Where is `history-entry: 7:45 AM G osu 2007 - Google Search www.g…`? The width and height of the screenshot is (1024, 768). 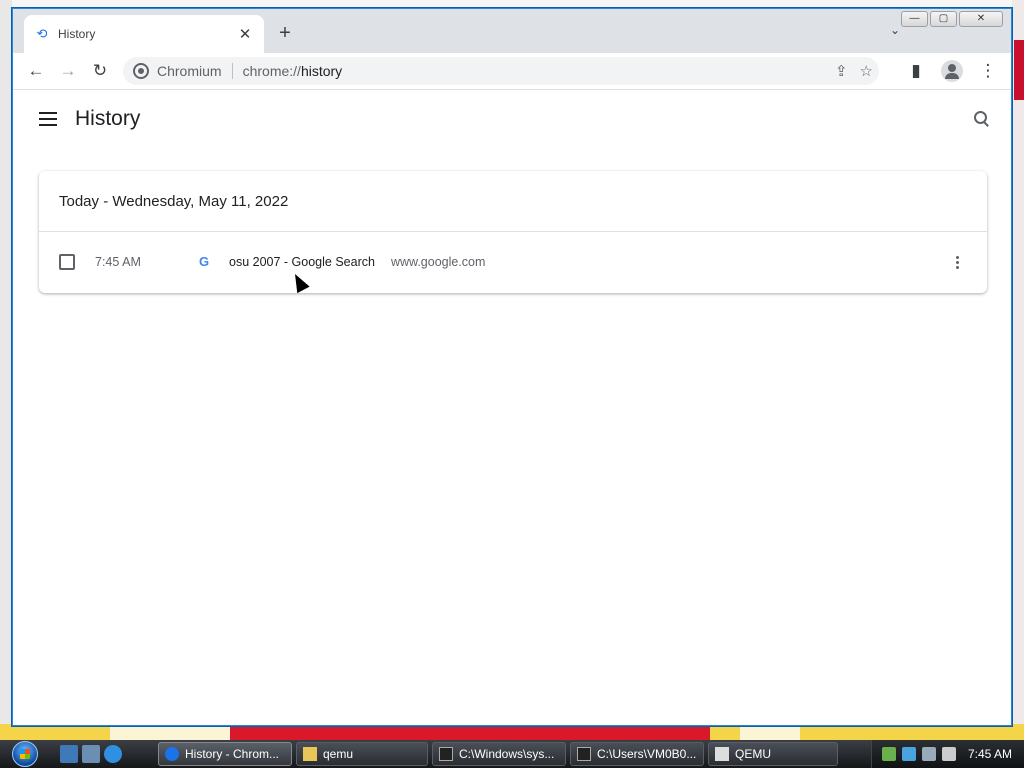 history-entry: 7:45 AM G osu 2007 - Google Search www.g… is located at coordinates (513, 262).